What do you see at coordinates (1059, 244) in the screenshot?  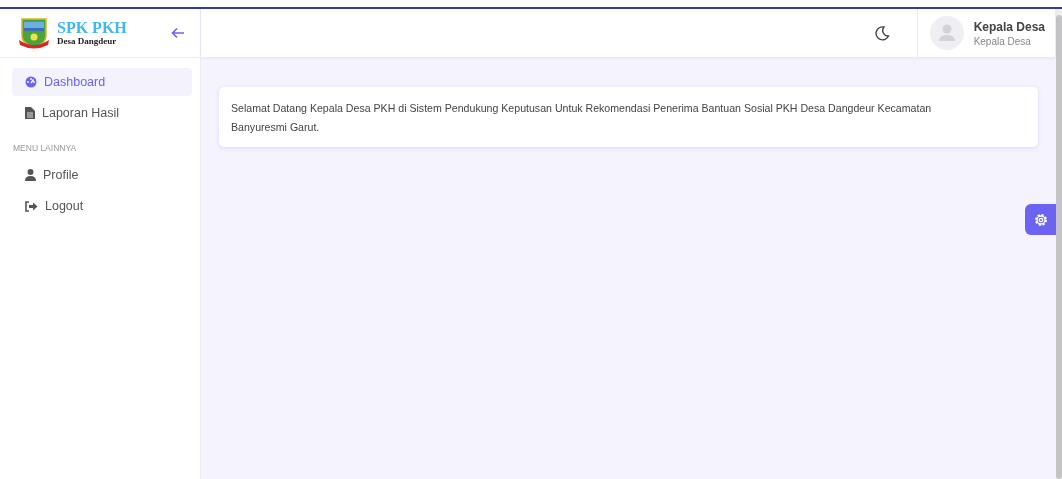 I see `scrollbar` at bounding box center [1059, 244].